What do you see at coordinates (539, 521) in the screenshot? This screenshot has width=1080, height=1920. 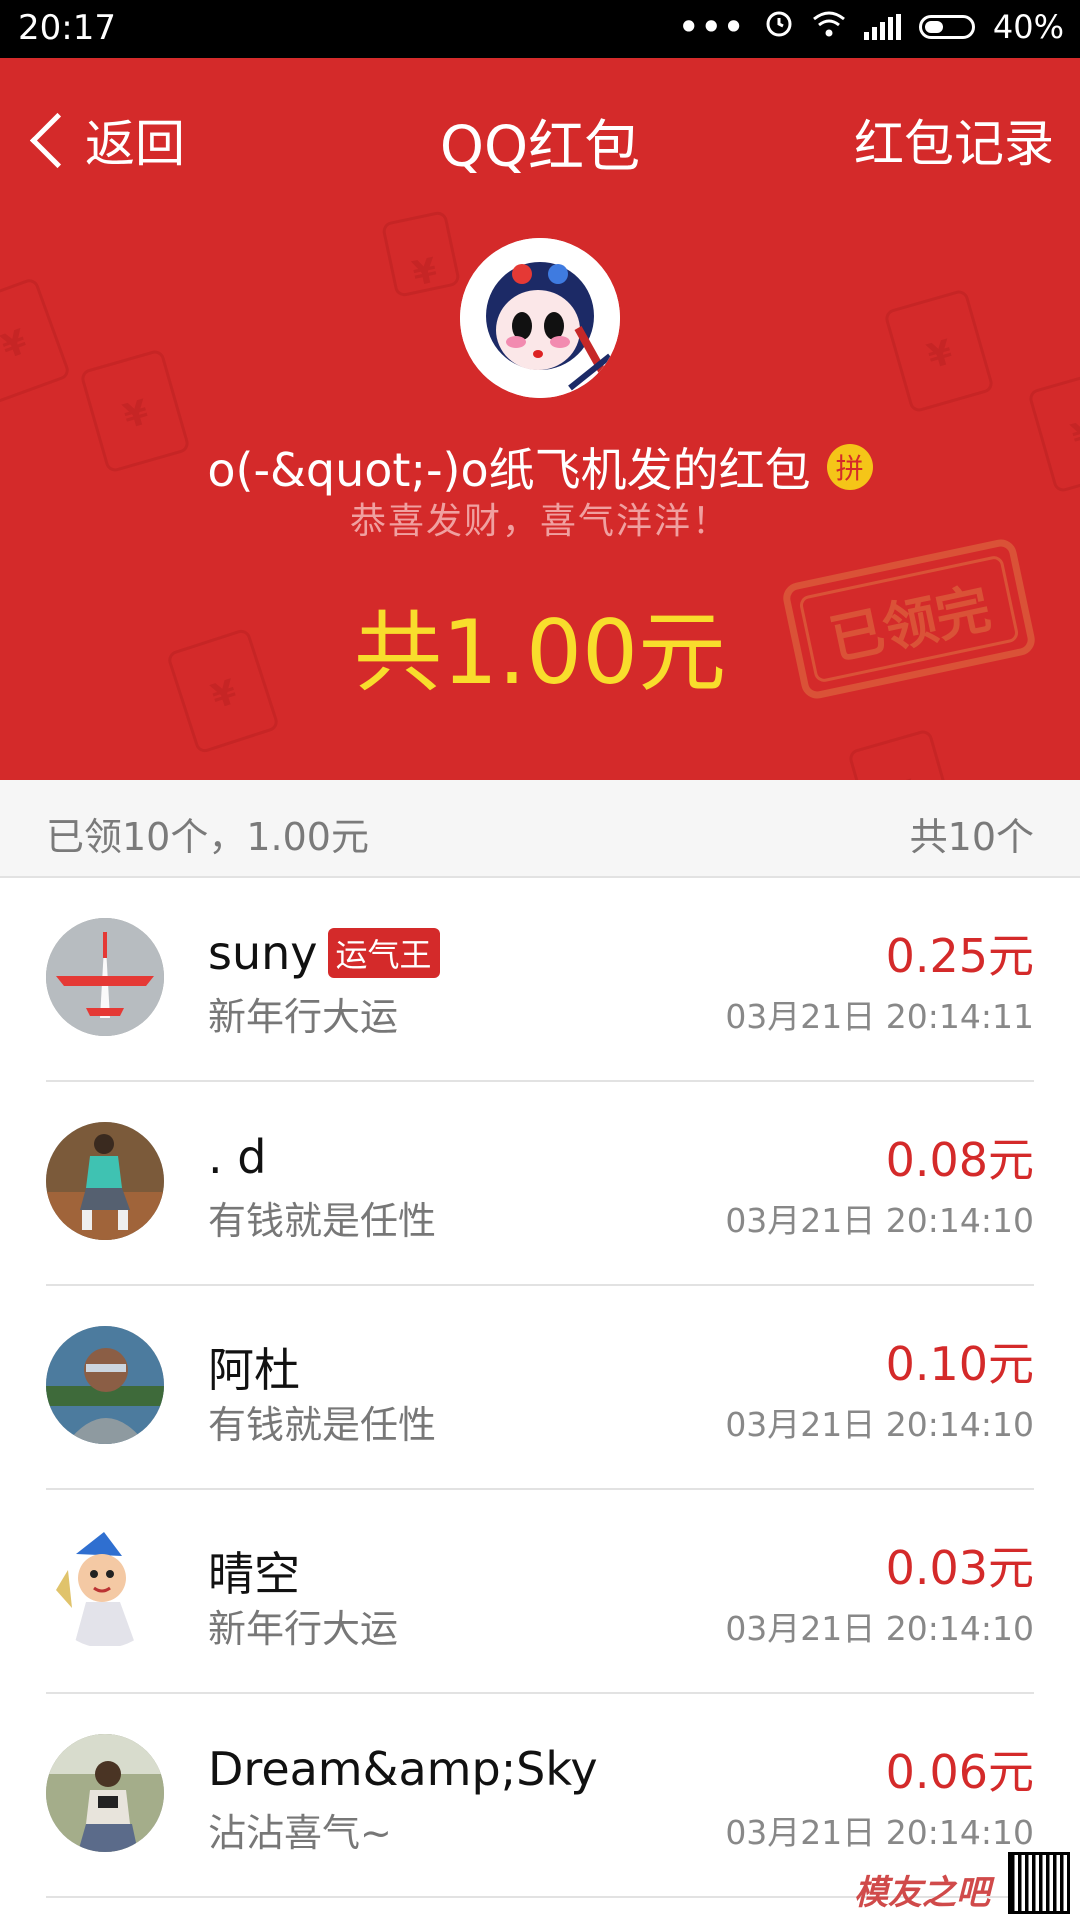 I see `greeting-text: 恭喜发财，喜气洋洋！` at bounding box center [539, 521].